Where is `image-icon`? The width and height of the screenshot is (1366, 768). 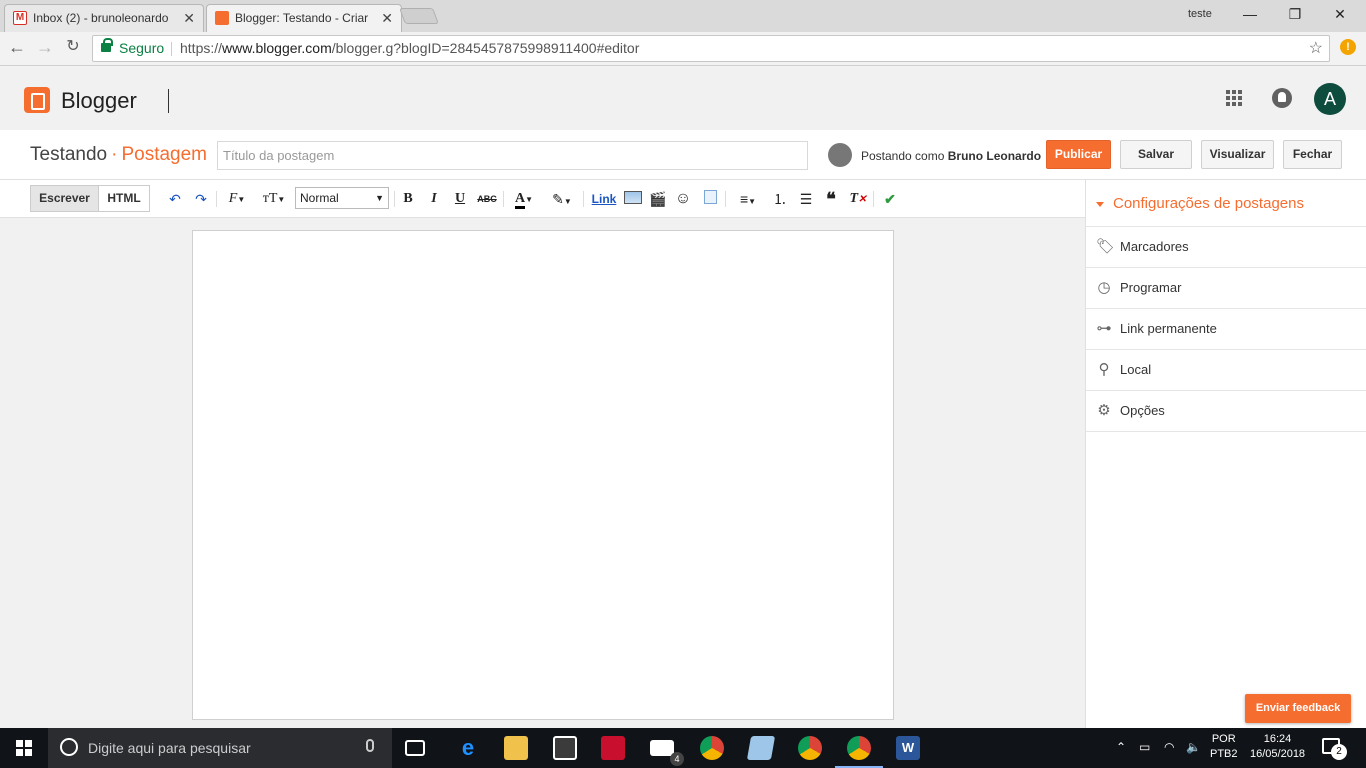 image-icon is located at coordinates (633, 199).